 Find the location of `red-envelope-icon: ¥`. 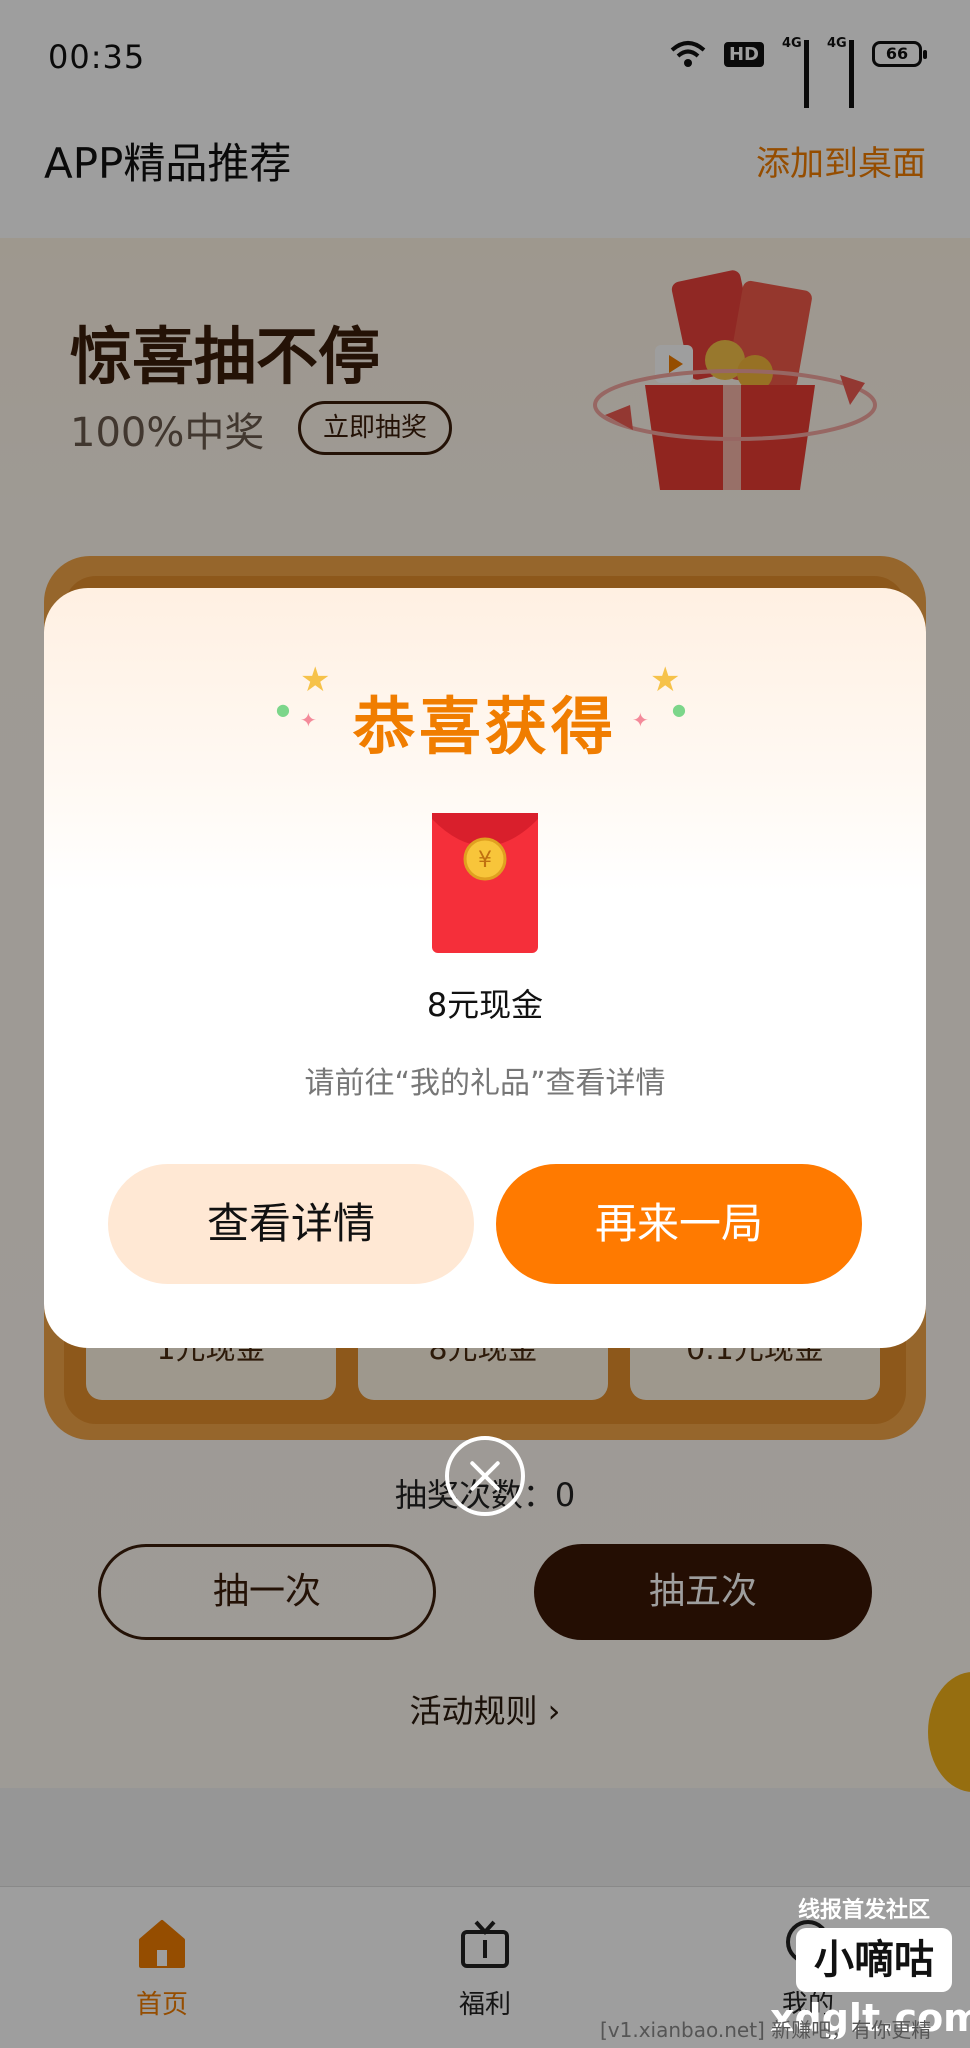

red-envelope-icon: ¥ is located at coordinates (485, 883).